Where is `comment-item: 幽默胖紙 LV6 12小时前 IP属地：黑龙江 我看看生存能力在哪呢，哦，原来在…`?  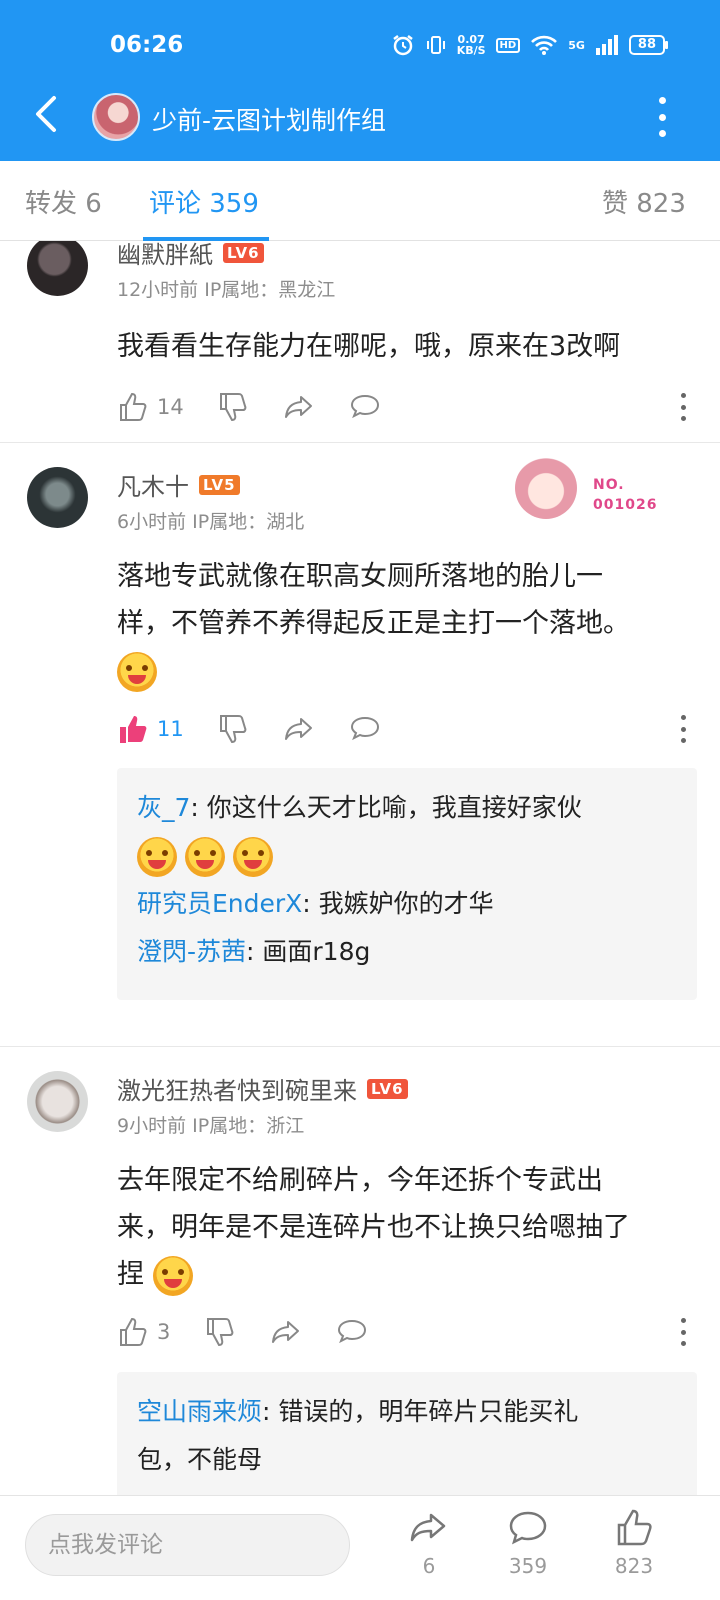 comment-item: 幽默胖紙 LV6 12小时前 IP属地：黑龙江 我看看生存能力在哪呢，哦，原来在… is located at coordinates (360, 341).